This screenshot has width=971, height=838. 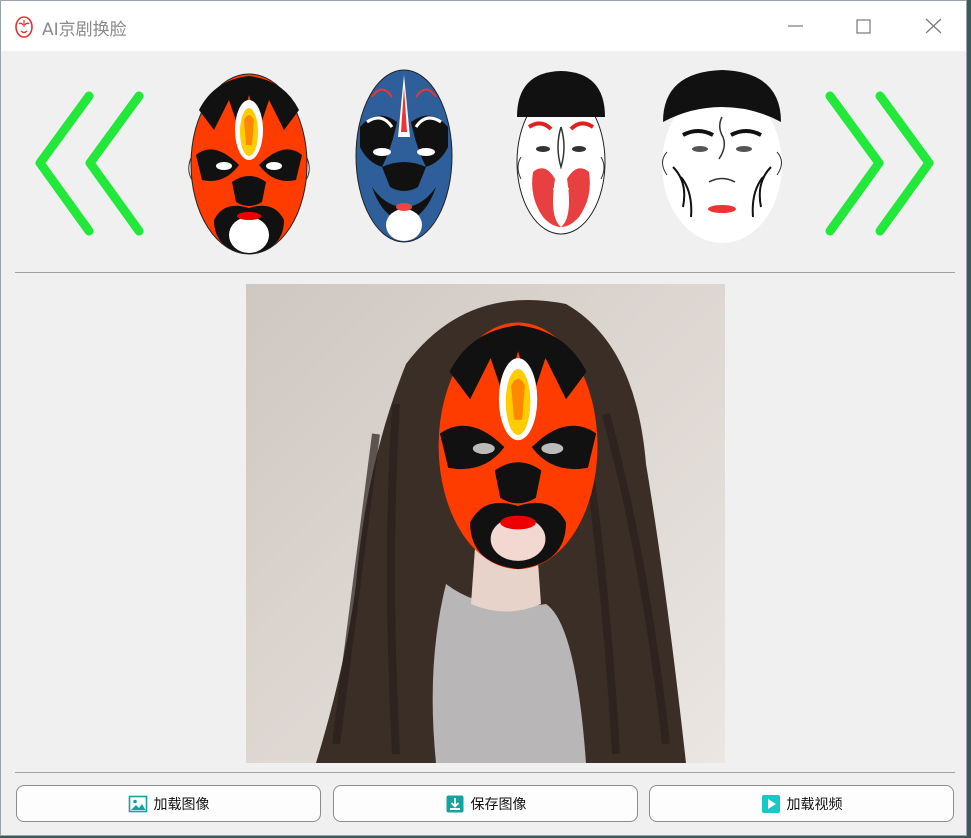 What do you see at coordinates (933, 26) in the screenshot?
I see `close-button` at bounding box center [933, 26].